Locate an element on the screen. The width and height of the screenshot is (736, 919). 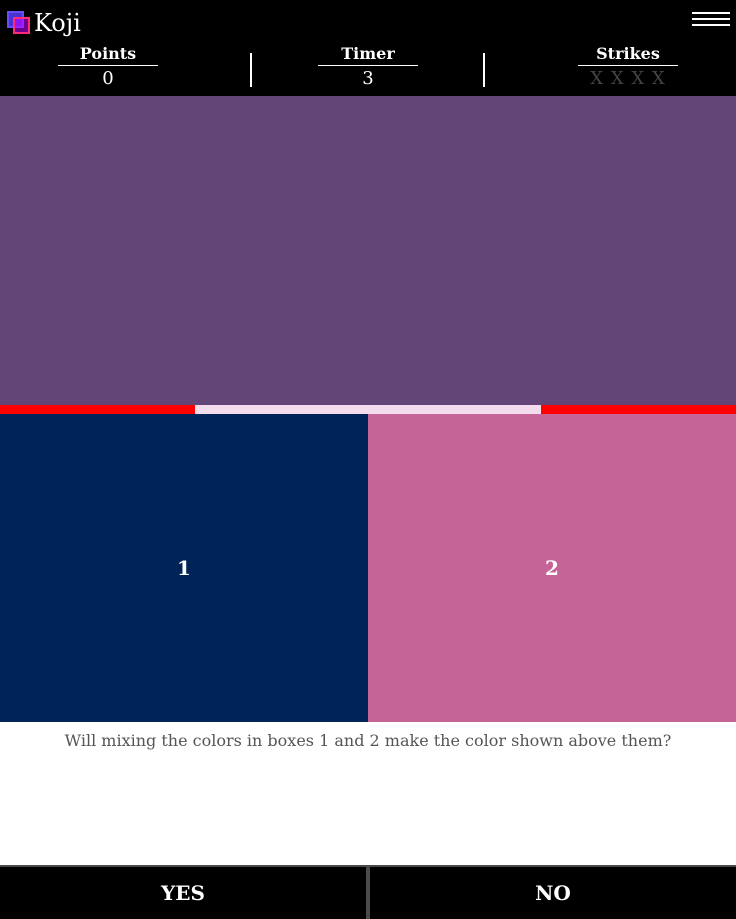
koji-logo-icon is located at coordinates (19, 23).